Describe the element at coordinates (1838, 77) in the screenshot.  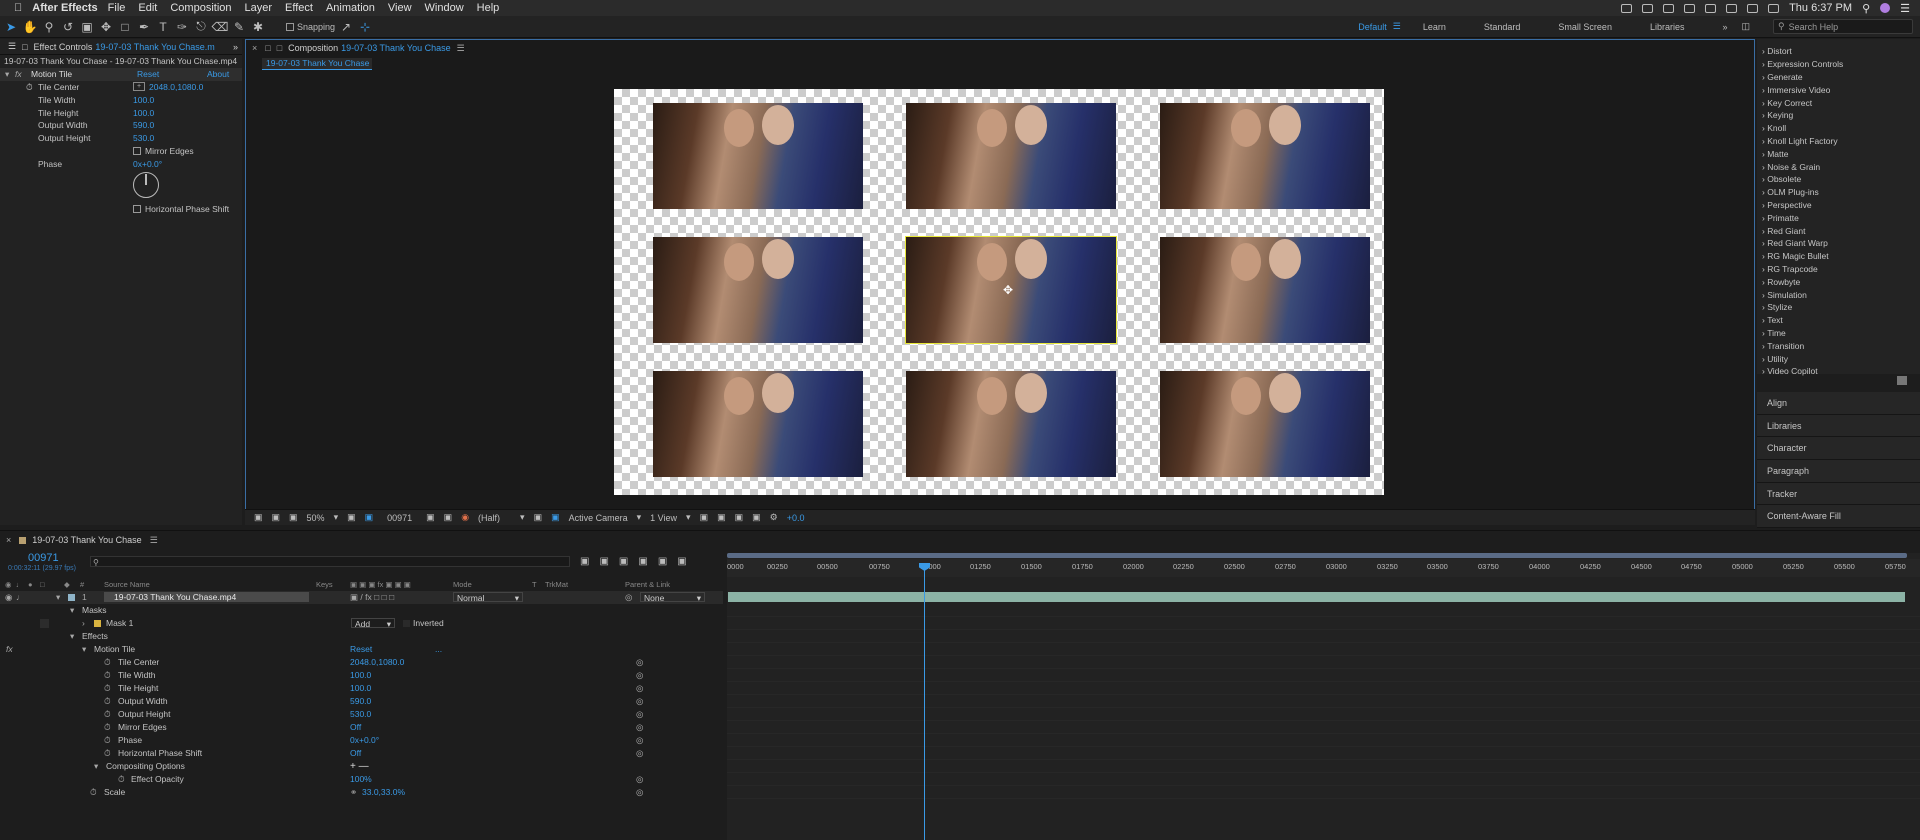
I see `effect-category: › Generate` at that location.